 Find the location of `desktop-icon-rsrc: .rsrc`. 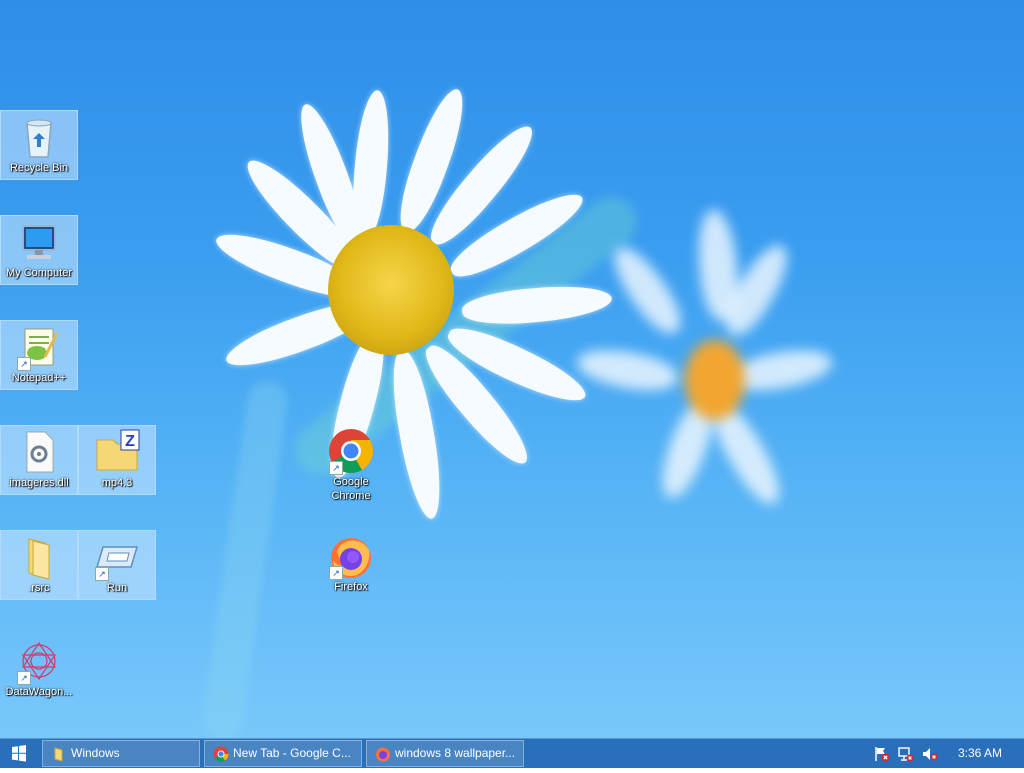

desktop-icon-rsrc: .rsrc is located at coordinates (39, 565).